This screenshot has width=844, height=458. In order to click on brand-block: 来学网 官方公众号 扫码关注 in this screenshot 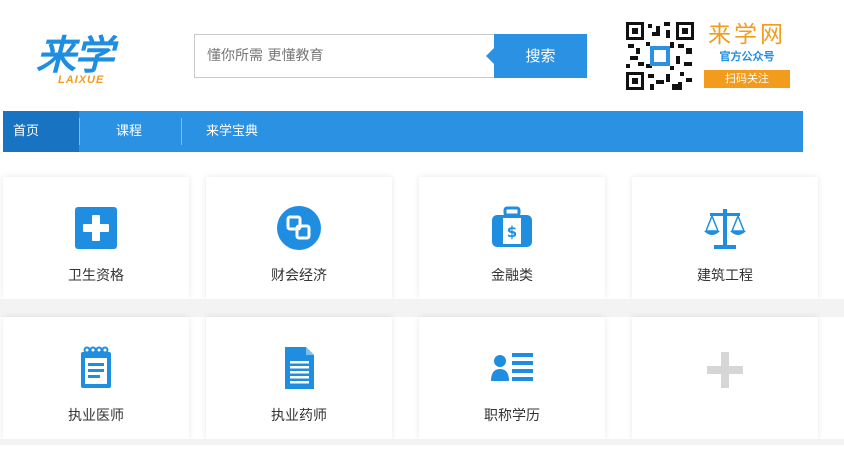, I will do `click(747, 55)`.